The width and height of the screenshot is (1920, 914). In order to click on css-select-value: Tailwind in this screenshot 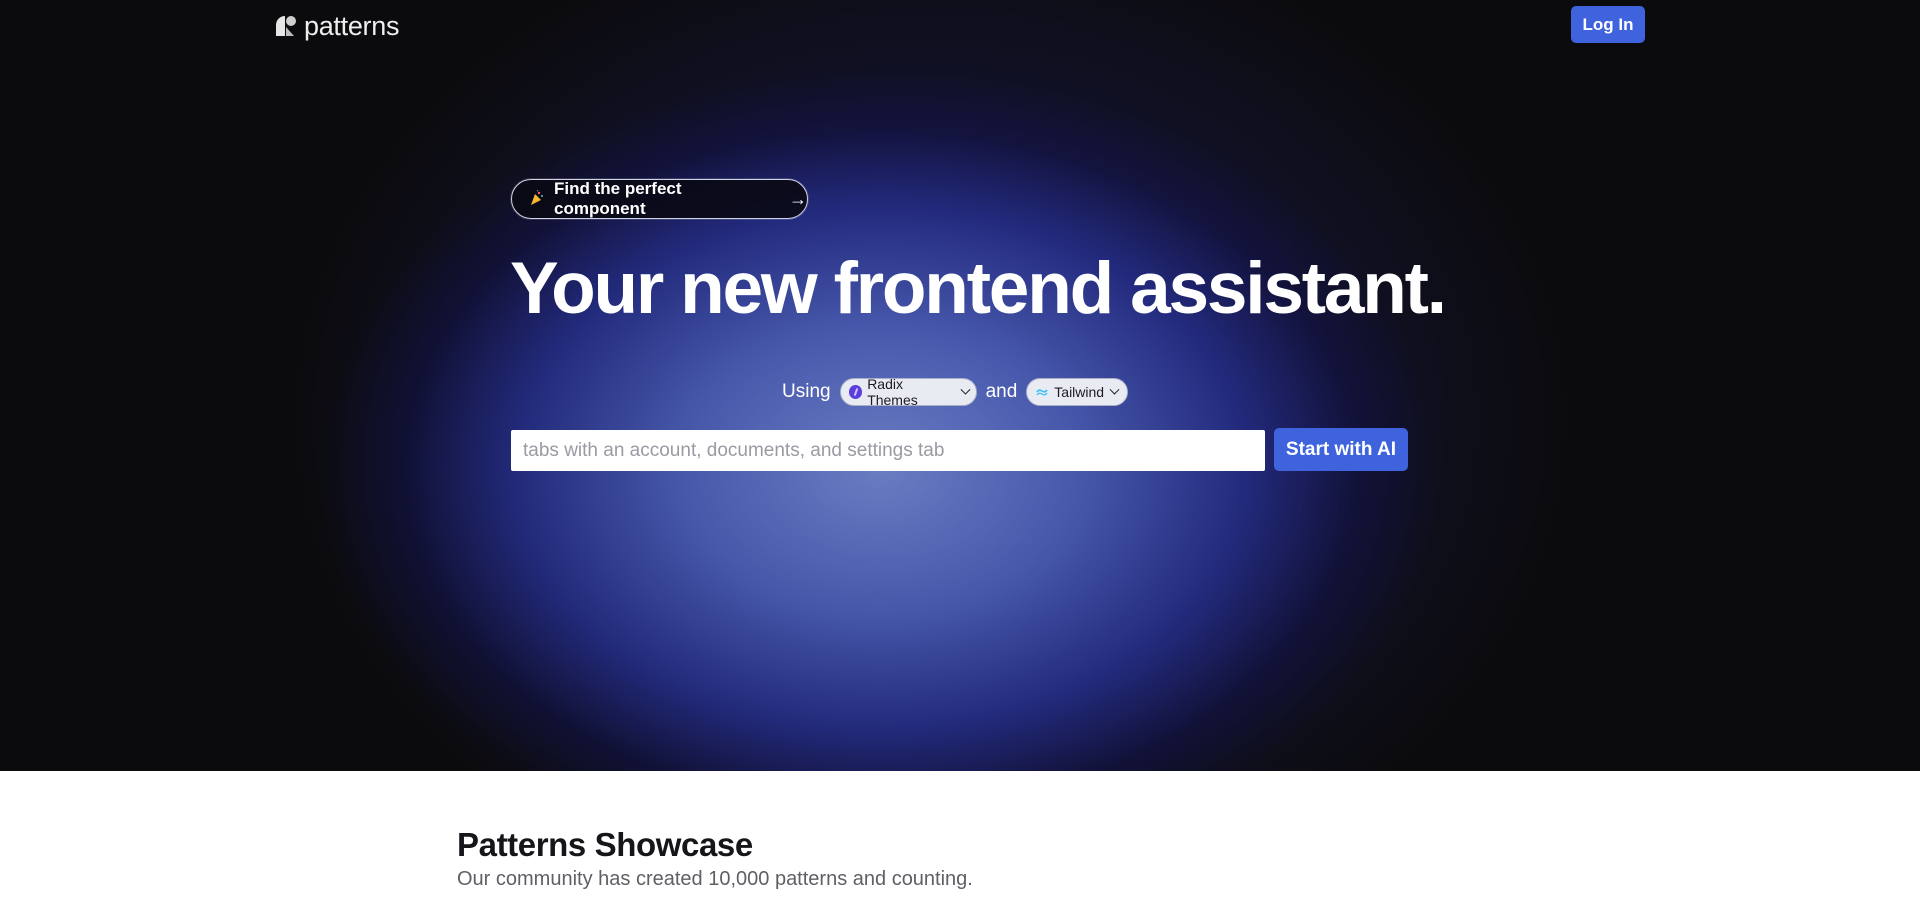, I will do `click(1079, 392)`.